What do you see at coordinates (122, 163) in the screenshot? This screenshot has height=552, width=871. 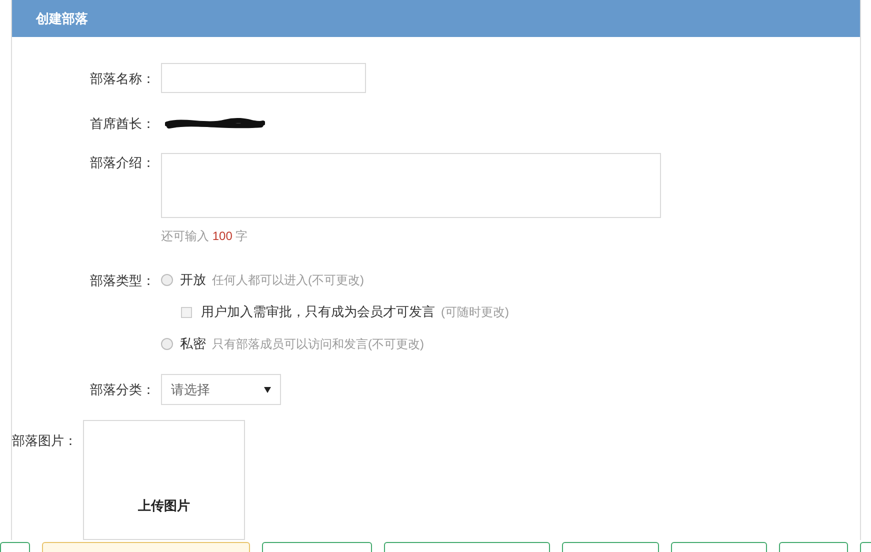 I see `field-label: 部落介绍：` at bounding box center [122, 163].